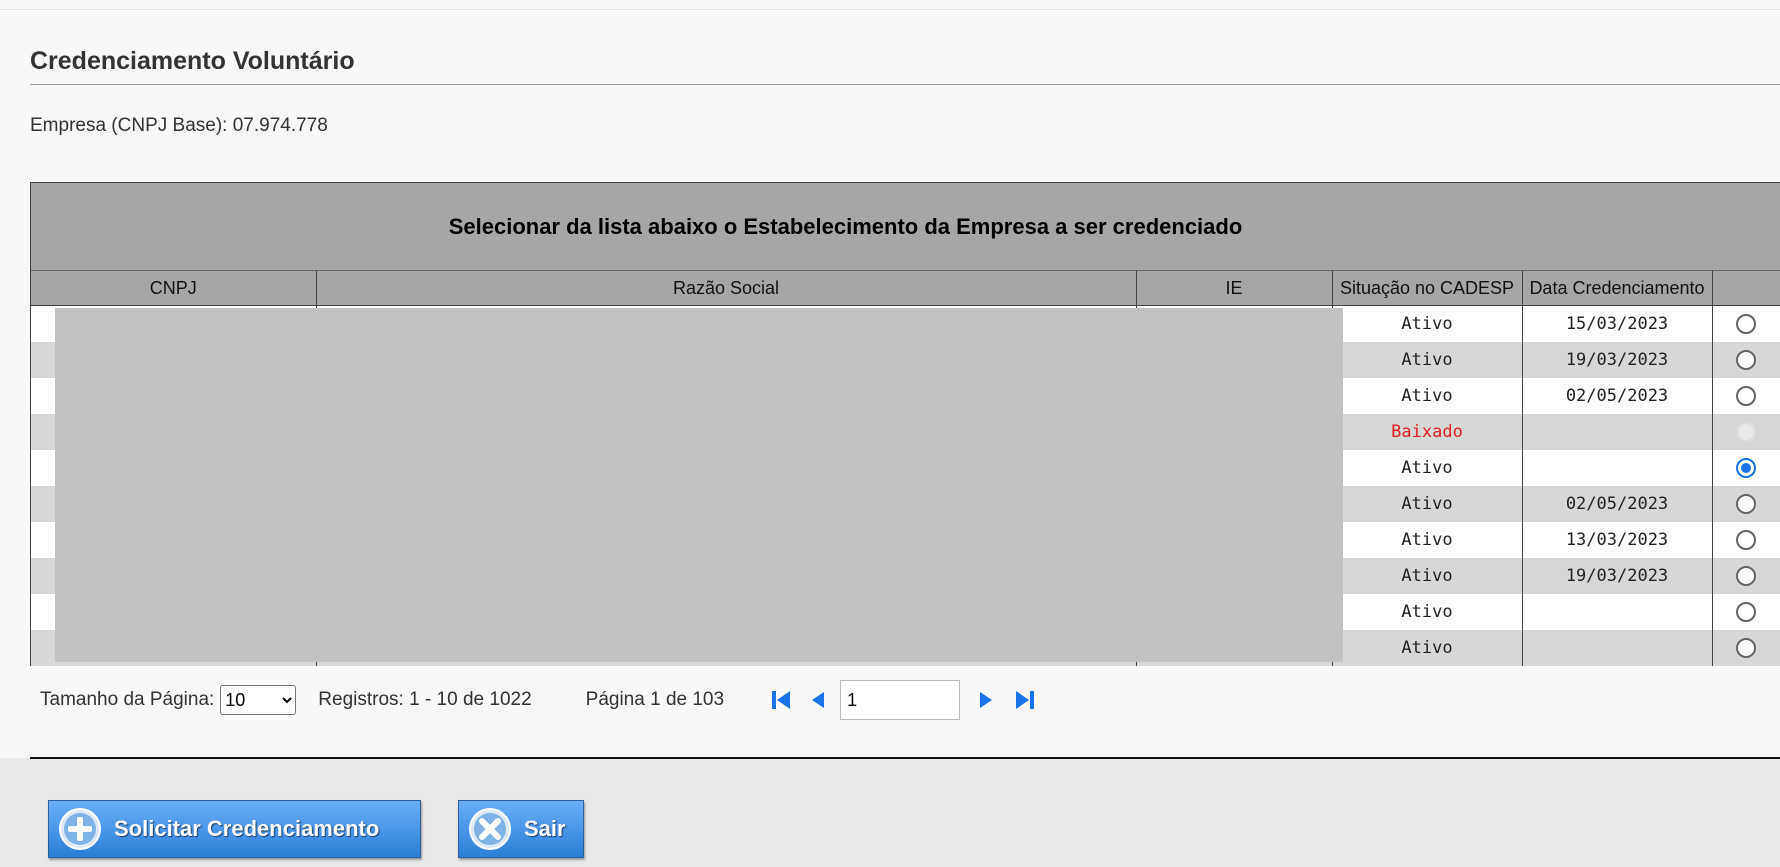  What do you see at coordinates (127, 699) in the screenshot?
I see `page-size-label: Tamanho da Página:` at bounding box center [127, 699].